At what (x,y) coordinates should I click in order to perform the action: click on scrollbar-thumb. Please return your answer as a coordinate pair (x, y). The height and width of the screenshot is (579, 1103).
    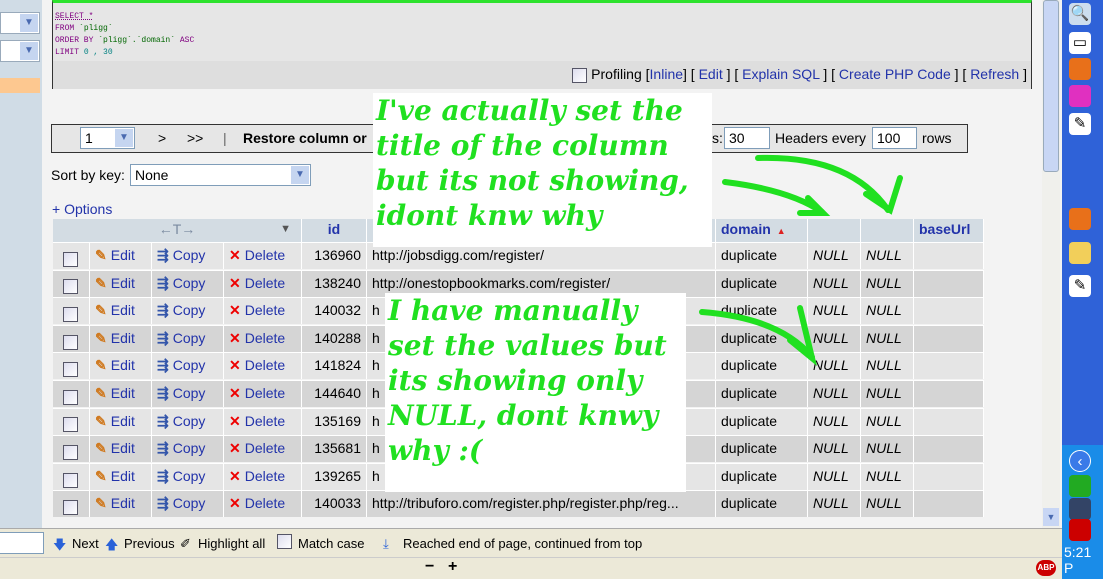
    Looking at the image, I should click on (1051, 86).